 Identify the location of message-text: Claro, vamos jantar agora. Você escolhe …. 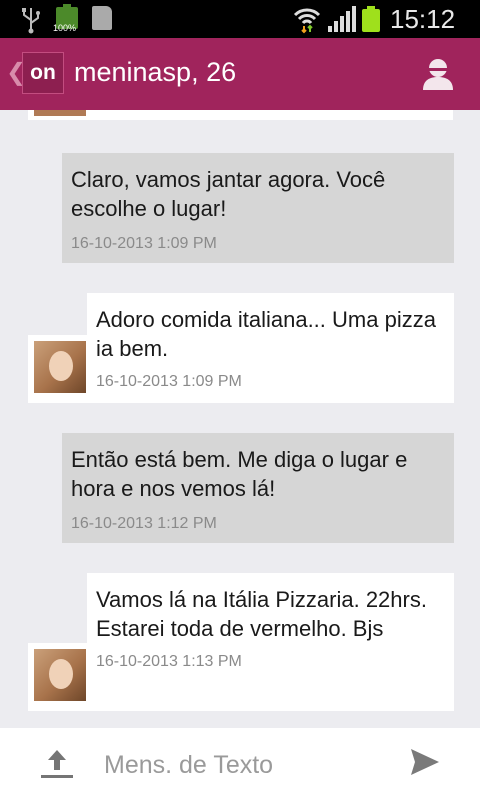
(228, 194).